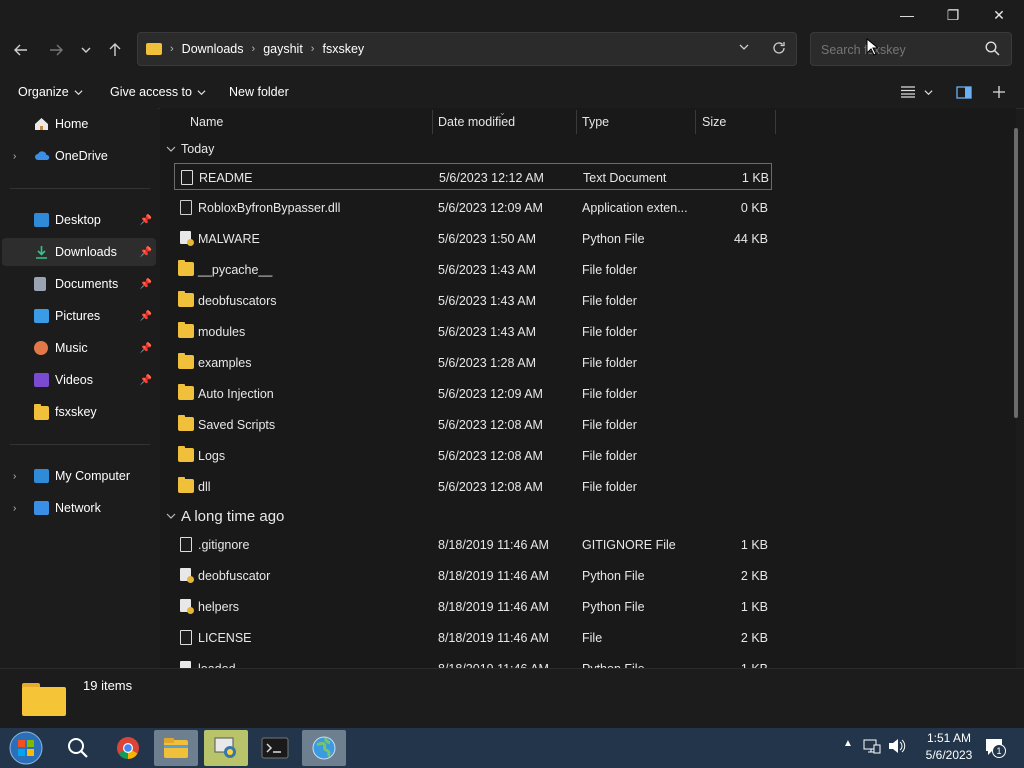 This screenshot has height=768, width=1024. I want to click on start-button, so click(26, 748).